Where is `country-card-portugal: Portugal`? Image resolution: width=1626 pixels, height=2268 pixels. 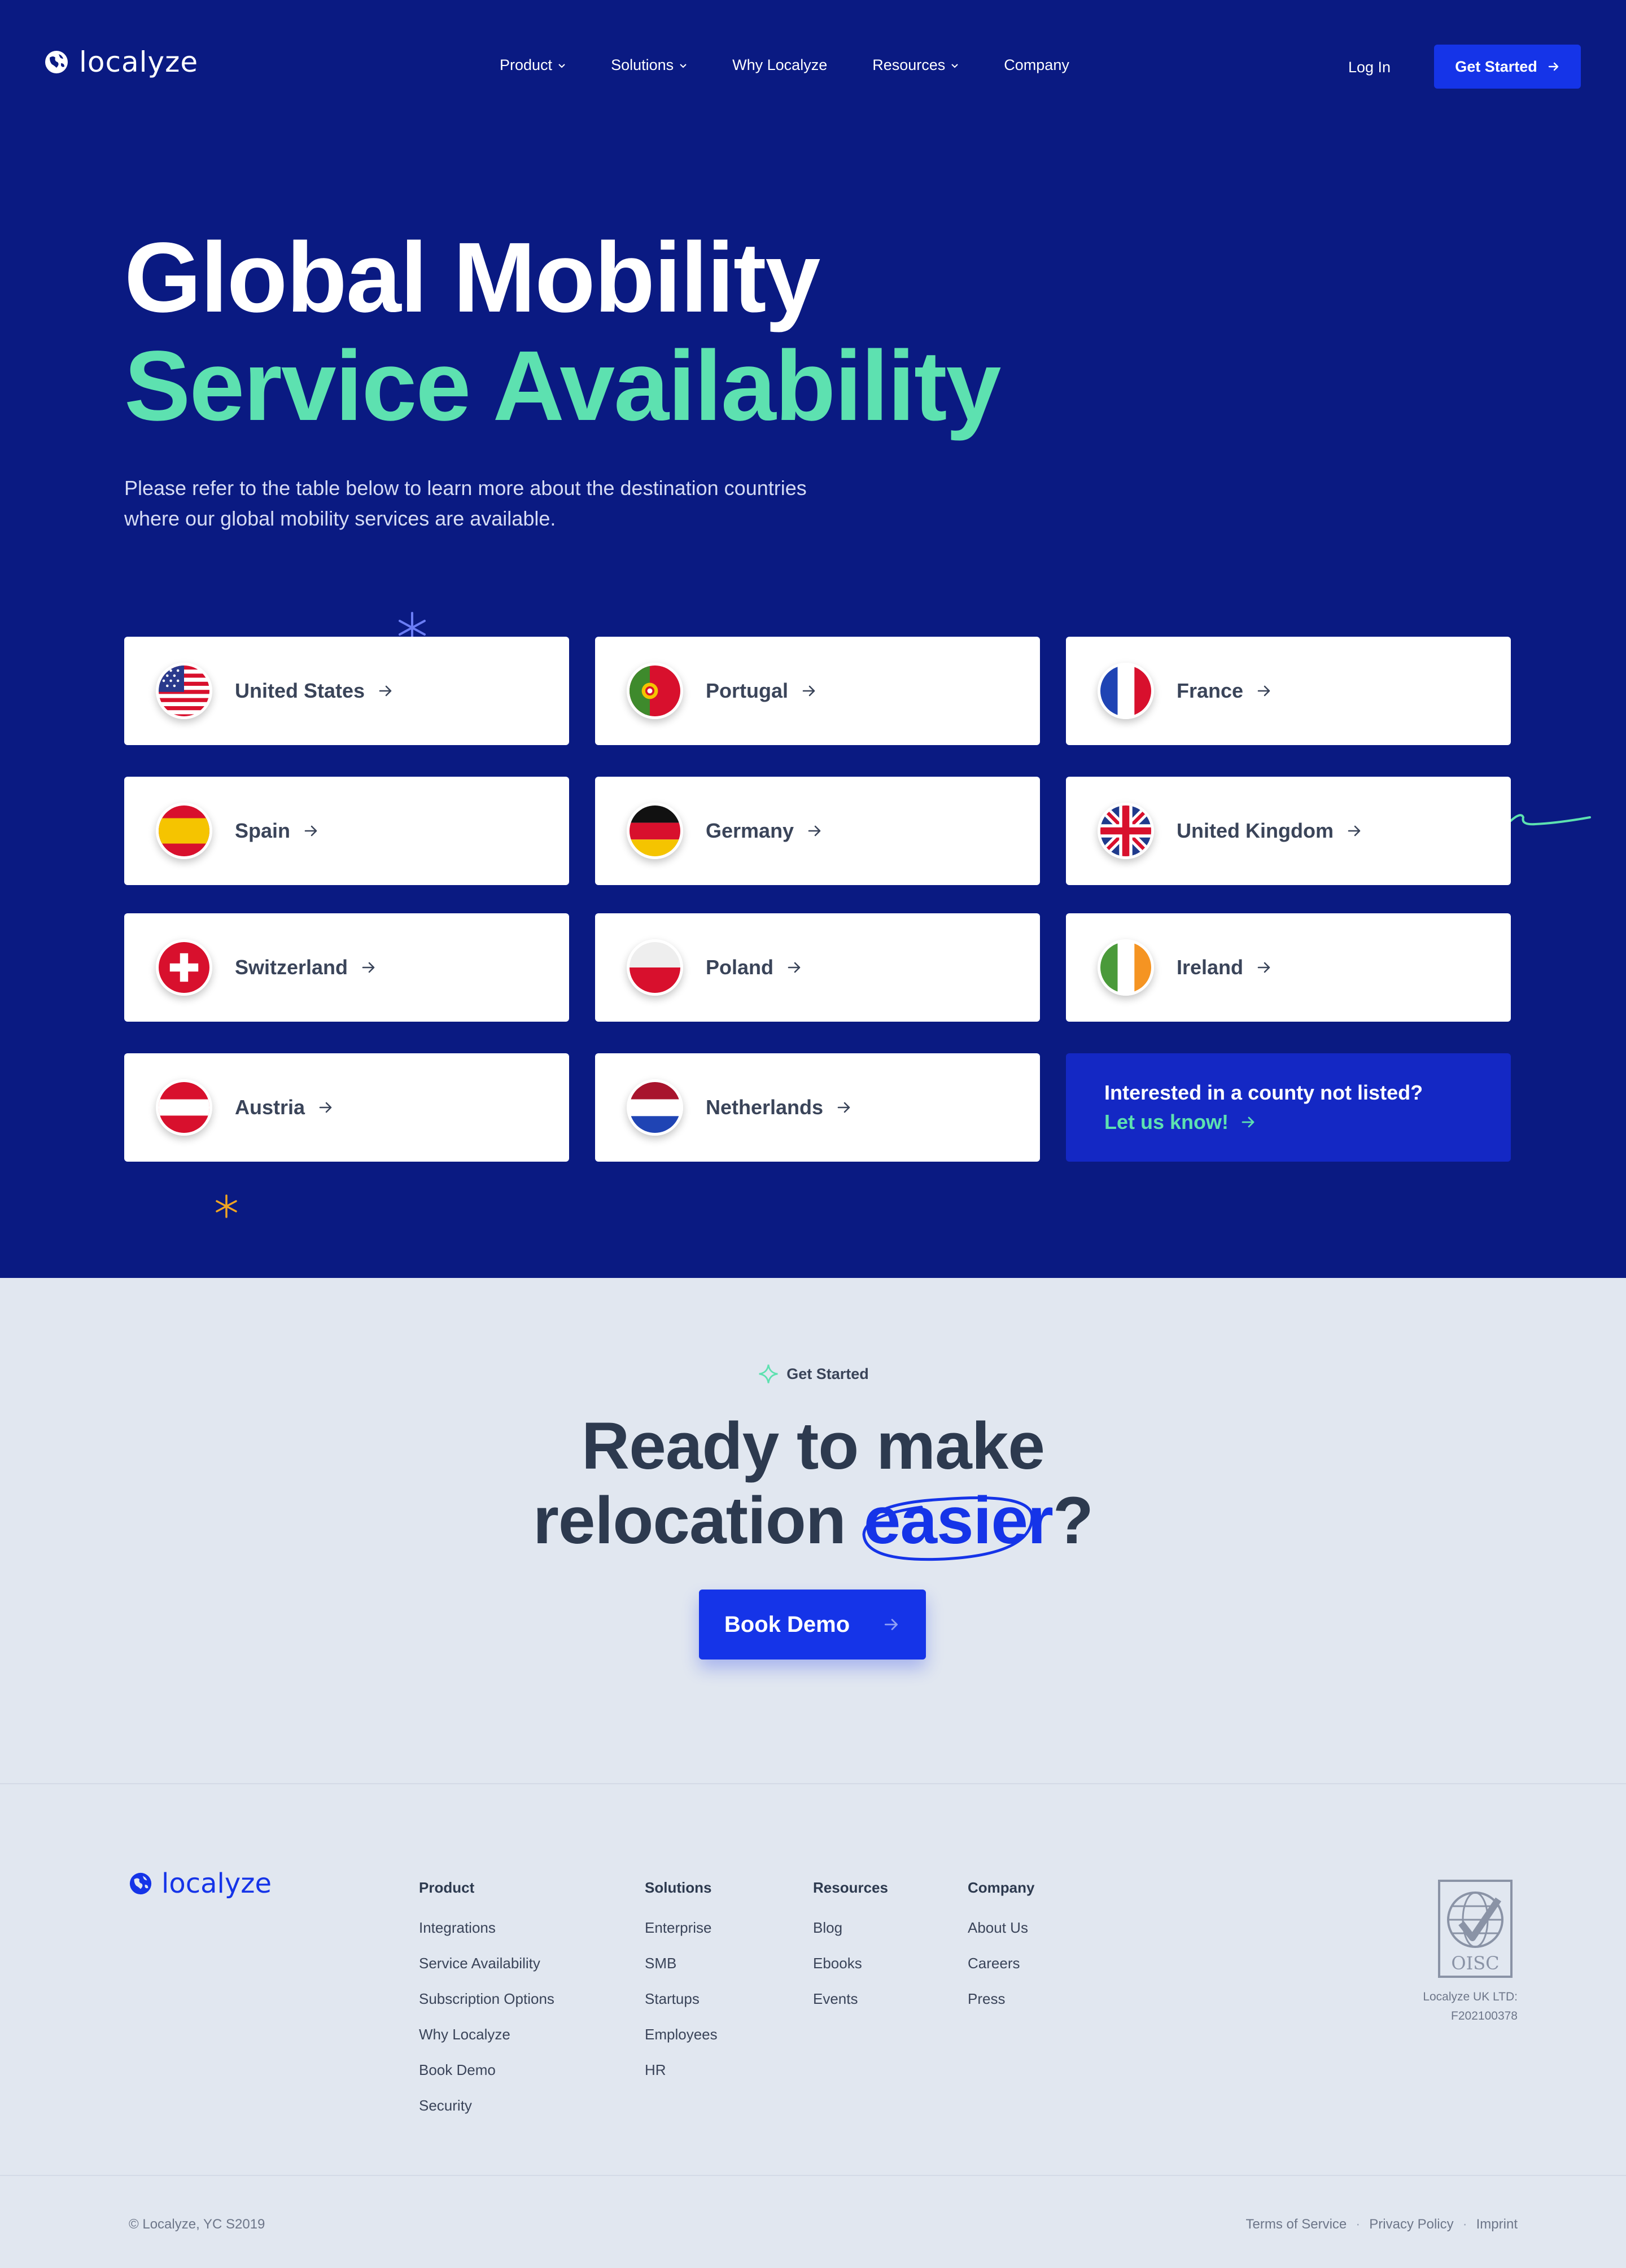
country-card-portugal: Portugal is located at coordinates (817, 691).